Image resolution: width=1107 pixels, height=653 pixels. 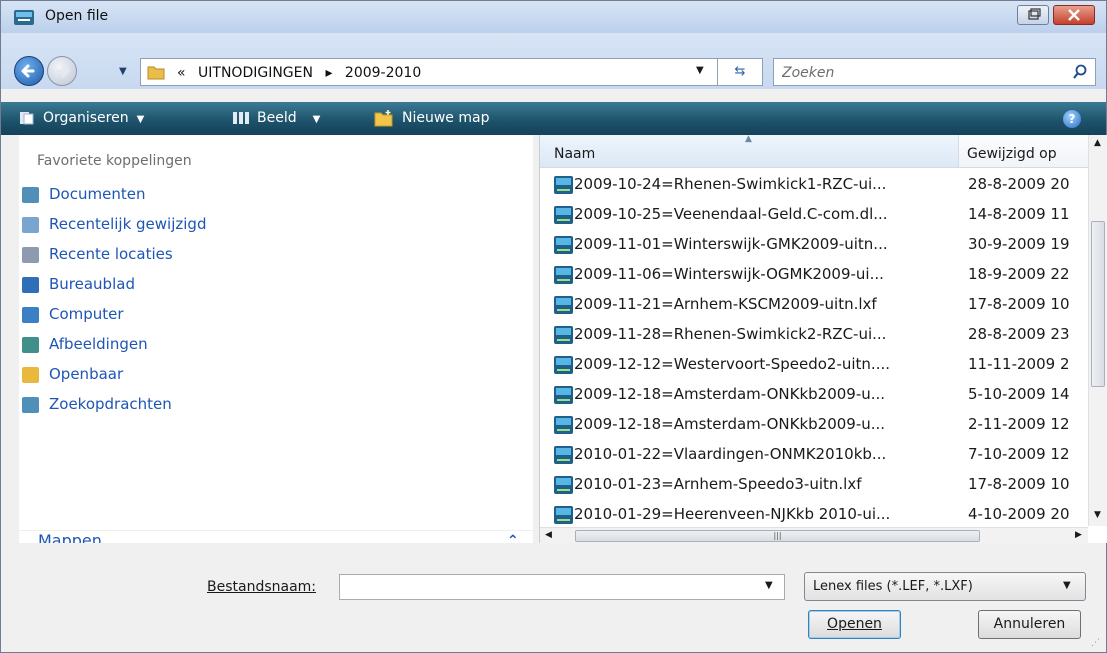 I want to click on command-toolbar: Organiseren ▼ Beeld ▼ Nieuwe map ?, so click(x=553, y=118).